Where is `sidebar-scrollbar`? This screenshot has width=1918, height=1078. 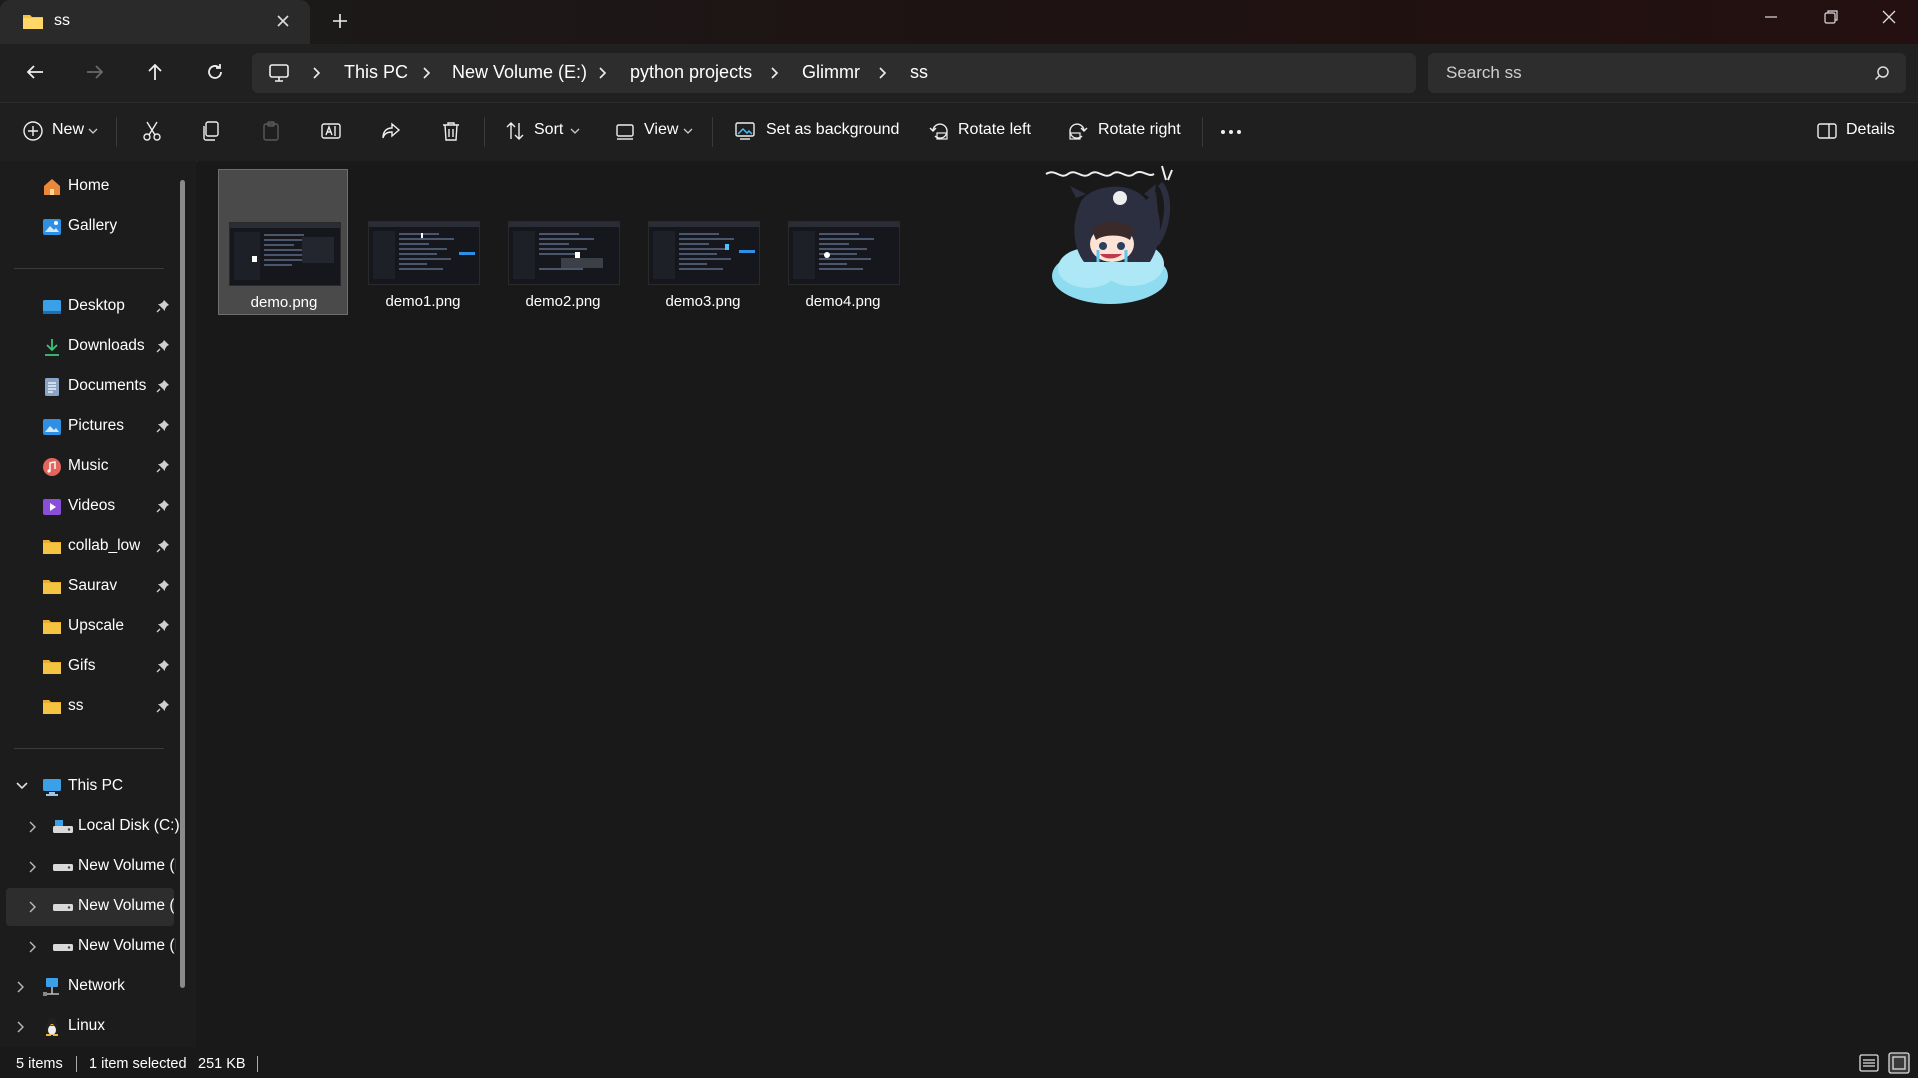
sidebar-scrollbar is located at coordinates (182, 584).